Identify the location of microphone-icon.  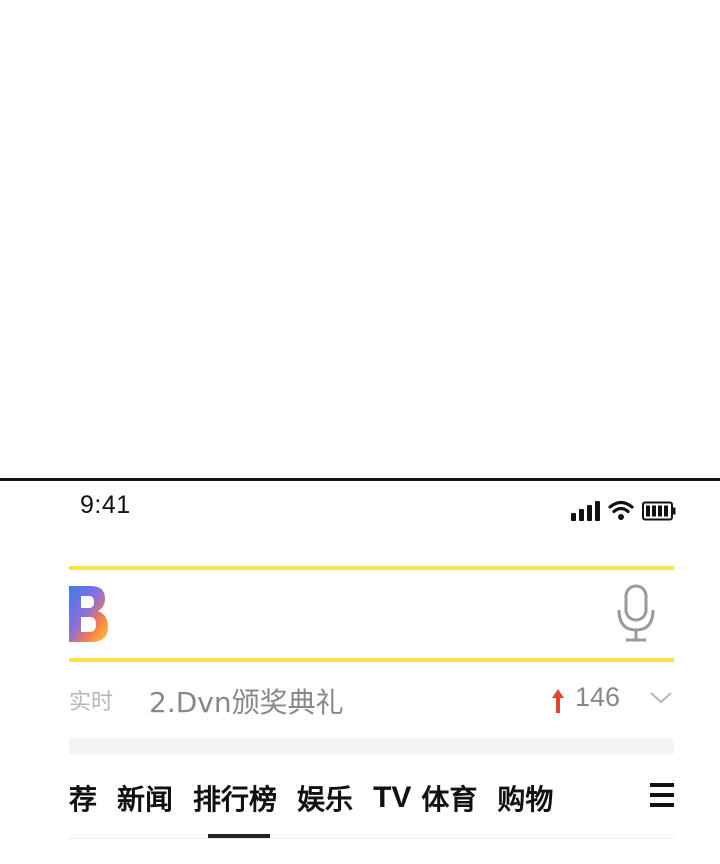
(636, 614).